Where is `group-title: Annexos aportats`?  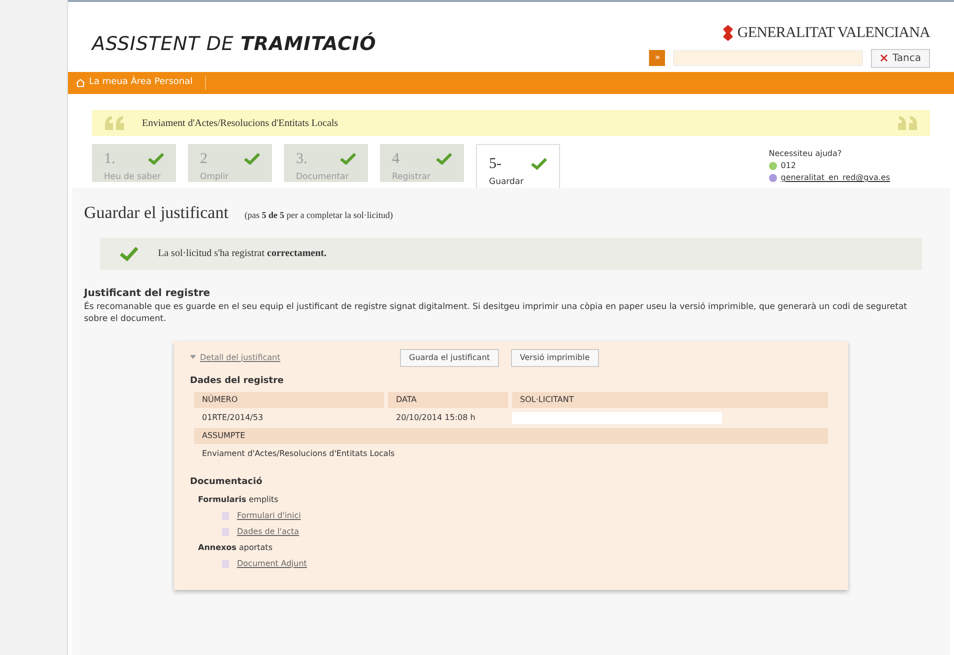 group-title: Annexos aportats is located at coordinates (235, 547).